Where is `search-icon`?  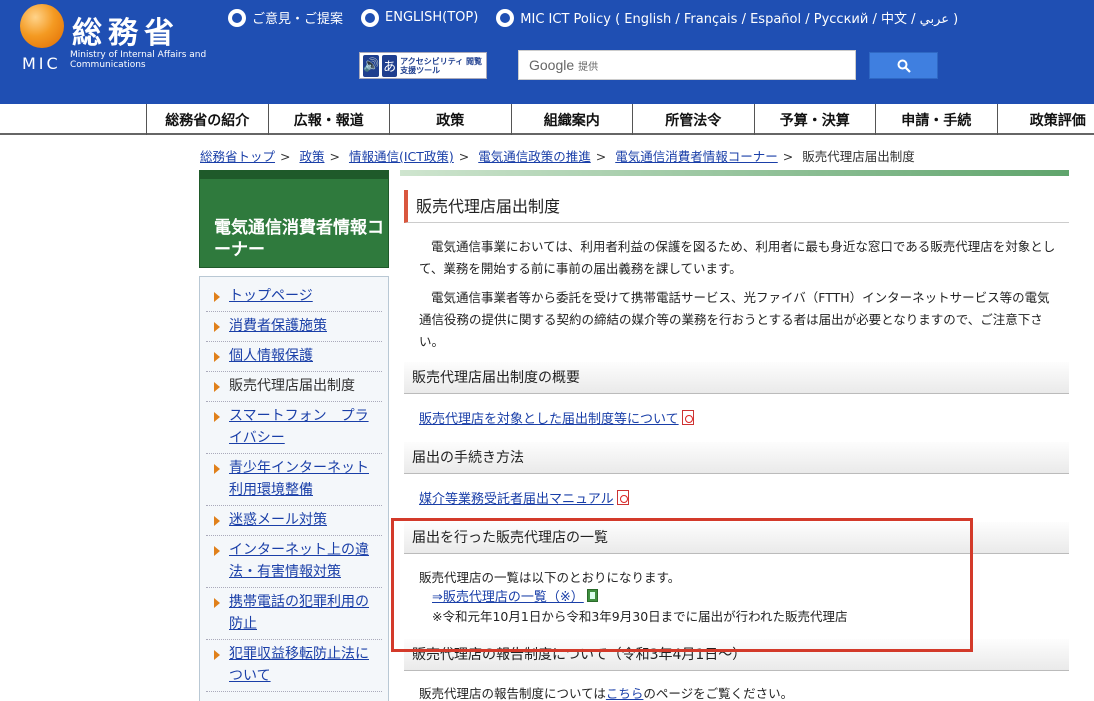 search-icon is located at coordinates (904, 66).